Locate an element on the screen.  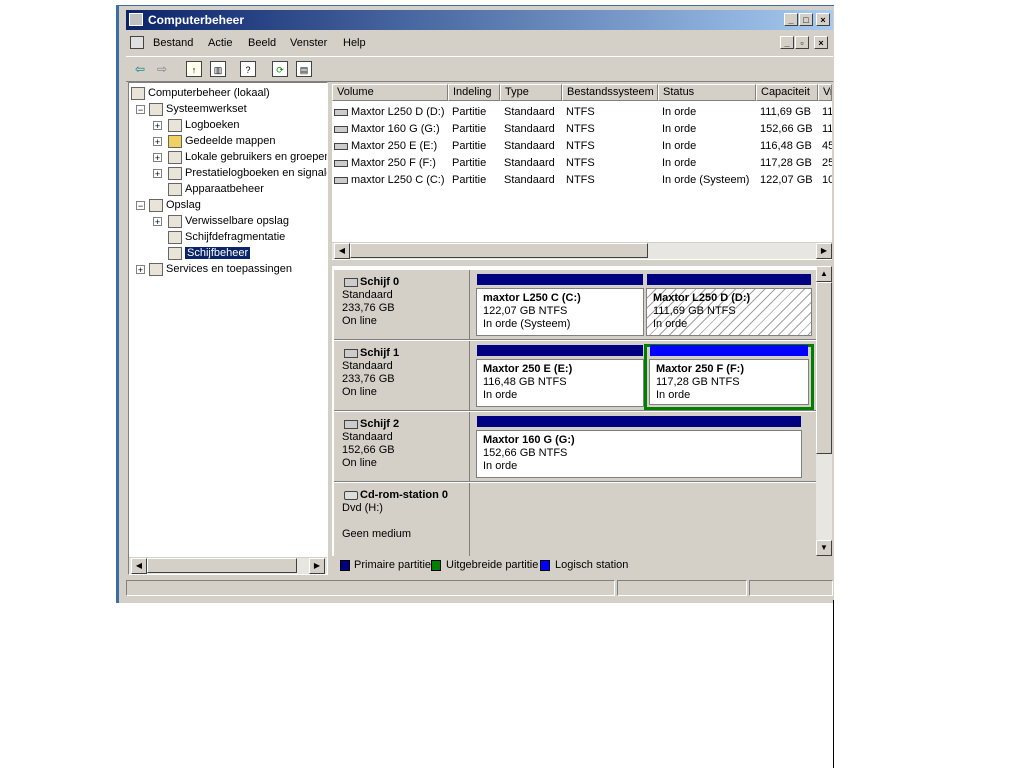
column-header-status: Status is located at coordinates (707, 92).